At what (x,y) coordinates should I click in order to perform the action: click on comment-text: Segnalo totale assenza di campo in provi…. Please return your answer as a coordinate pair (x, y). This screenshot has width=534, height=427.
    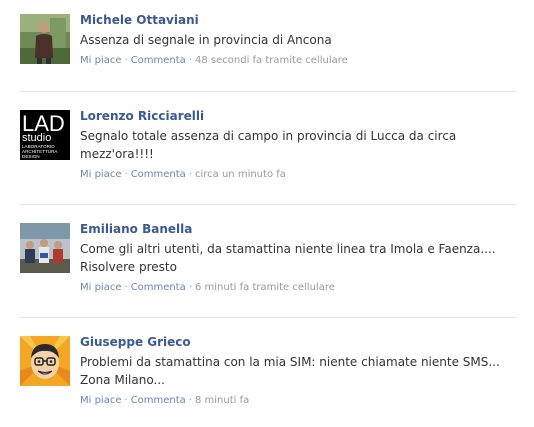
    Looking at the image, I should click on (268, 145).